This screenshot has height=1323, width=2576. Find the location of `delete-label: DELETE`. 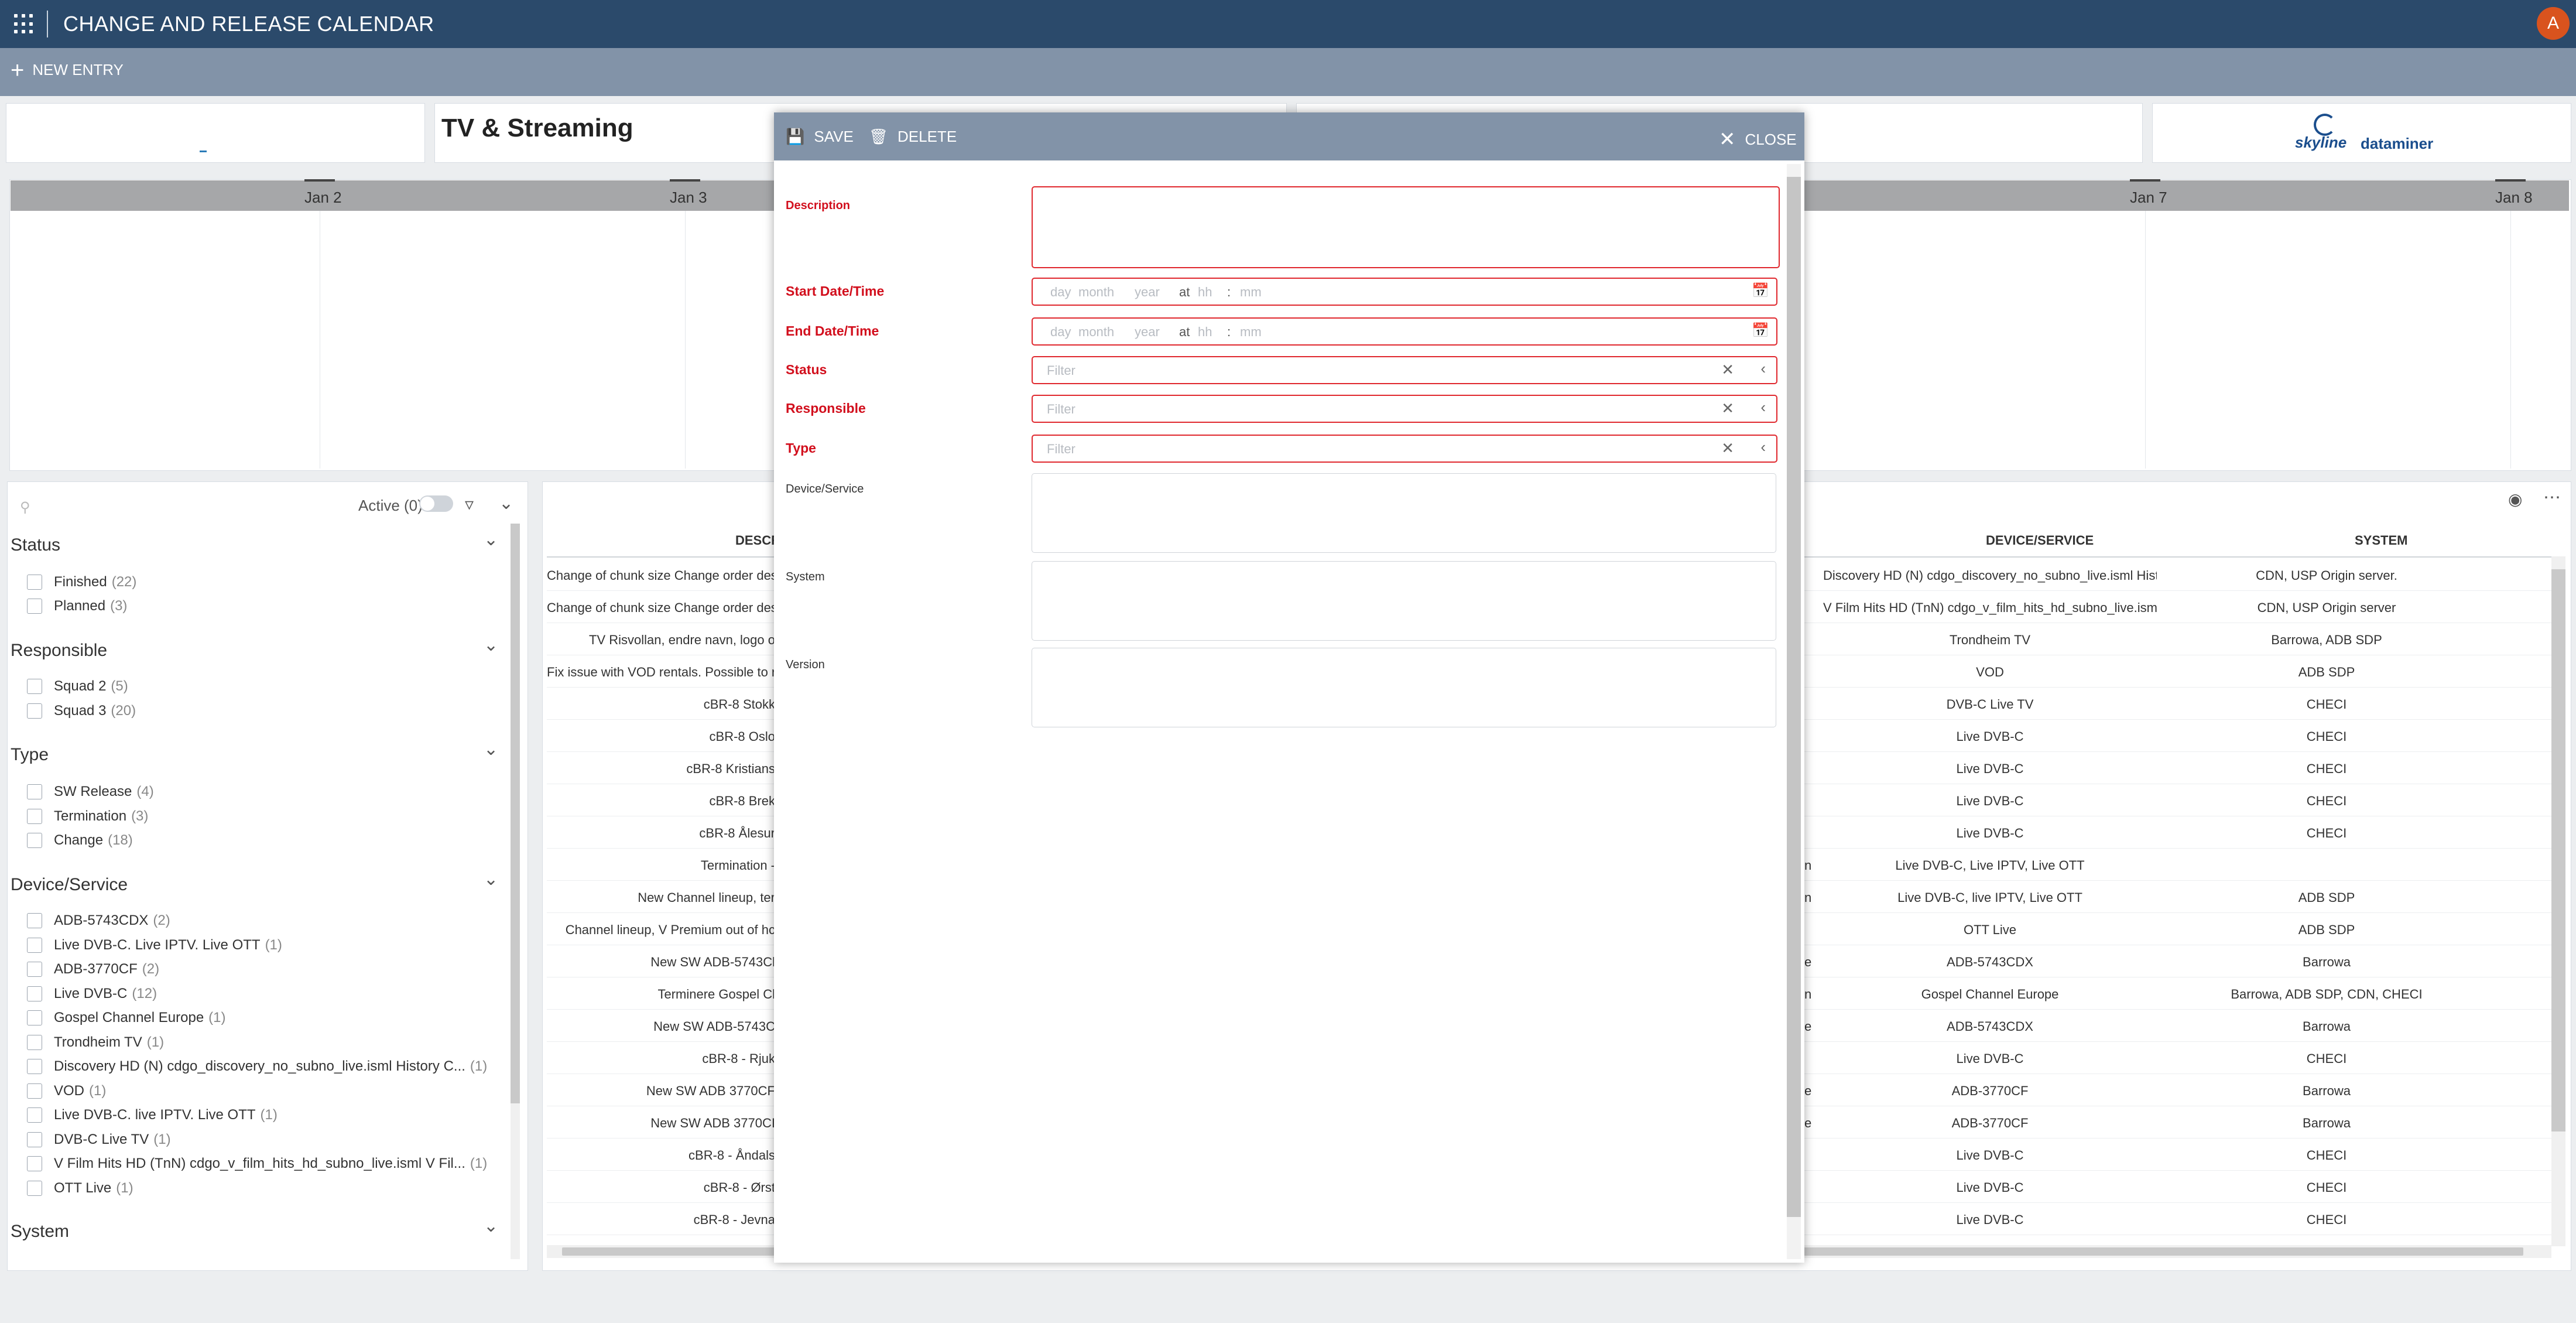

delete-label: DELETE is located at coordinates (927, 136).